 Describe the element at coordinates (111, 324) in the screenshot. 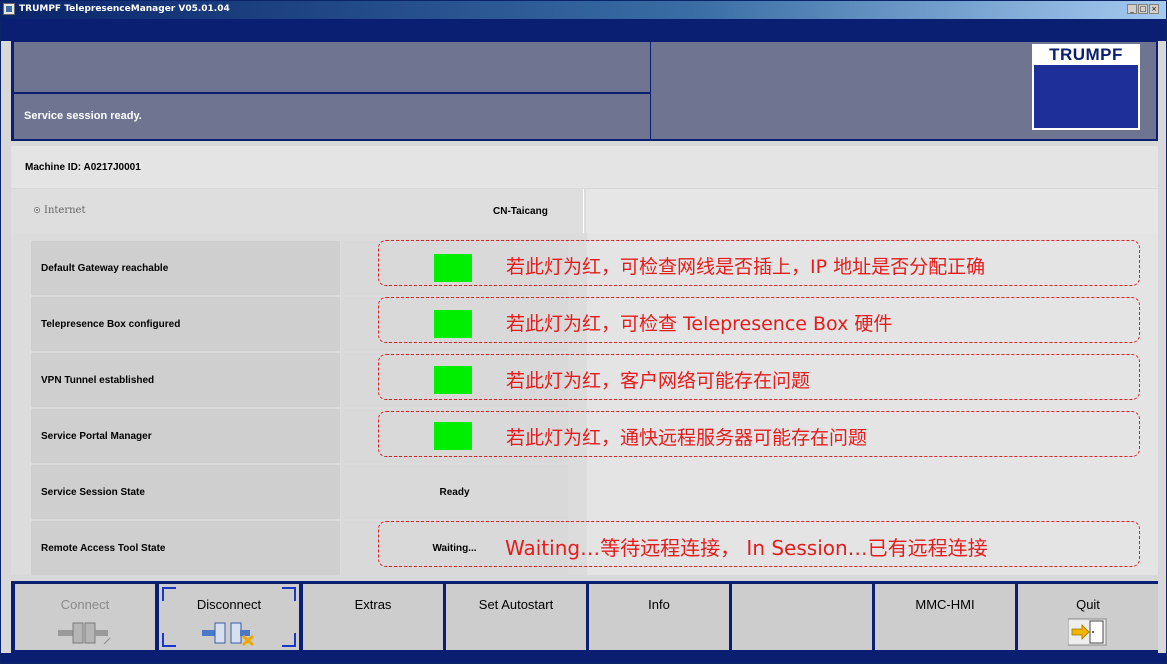

I see `status-label: Telepresence Box configured` at that location.